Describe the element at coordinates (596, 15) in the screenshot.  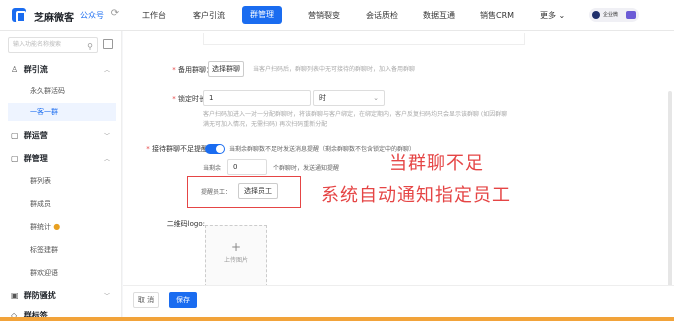
I see `avatar` at that location.